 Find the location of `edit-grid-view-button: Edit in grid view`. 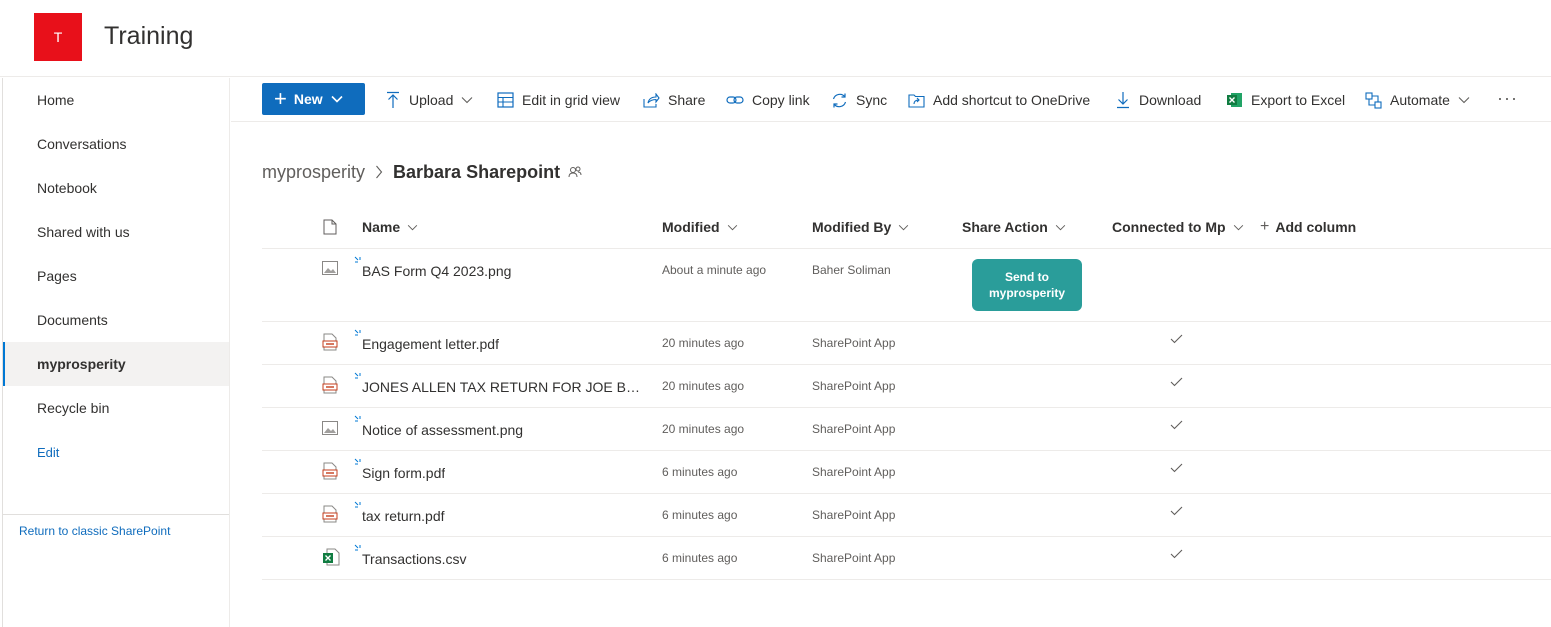

edit-grid-view-button: Edit in grid view is located at coordinates (558, 100).